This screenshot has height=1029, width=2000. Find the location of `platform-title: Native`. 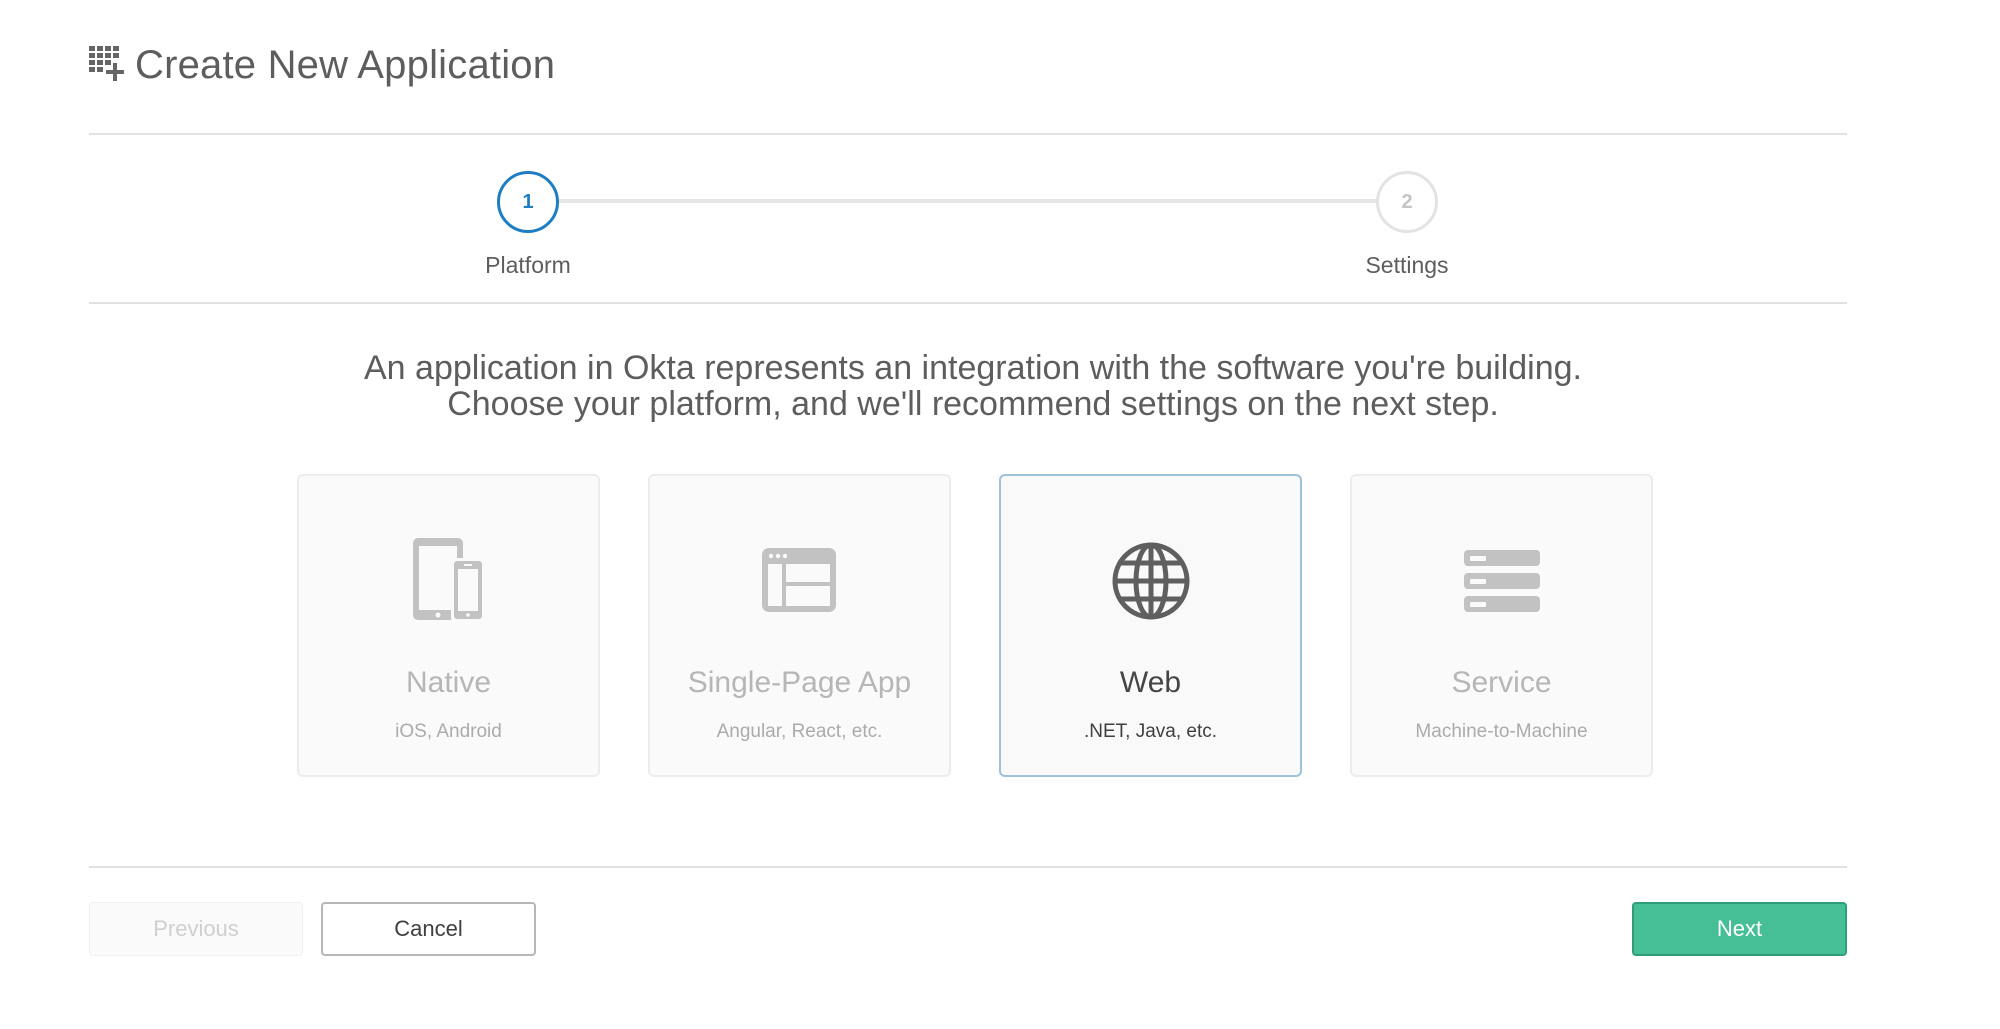

platform-title: Native is located at coordinates (448, 682).